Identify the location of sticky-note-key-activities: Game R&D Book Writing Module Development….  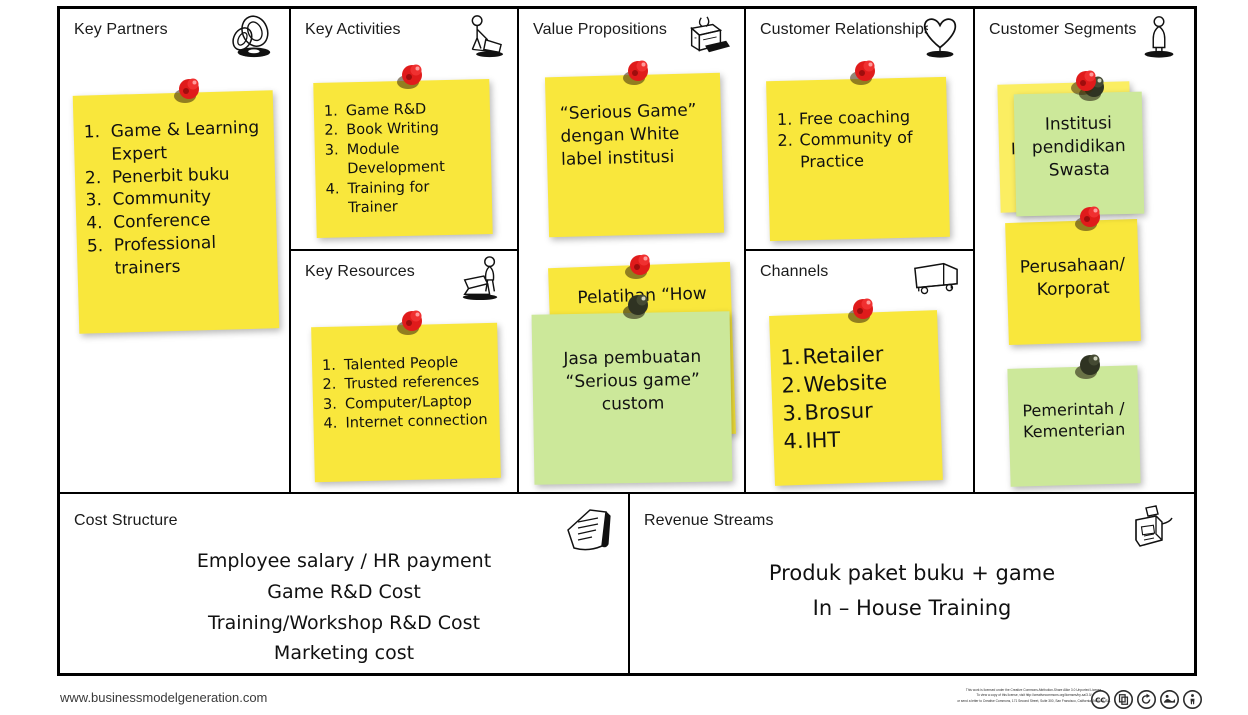
(403, 158).